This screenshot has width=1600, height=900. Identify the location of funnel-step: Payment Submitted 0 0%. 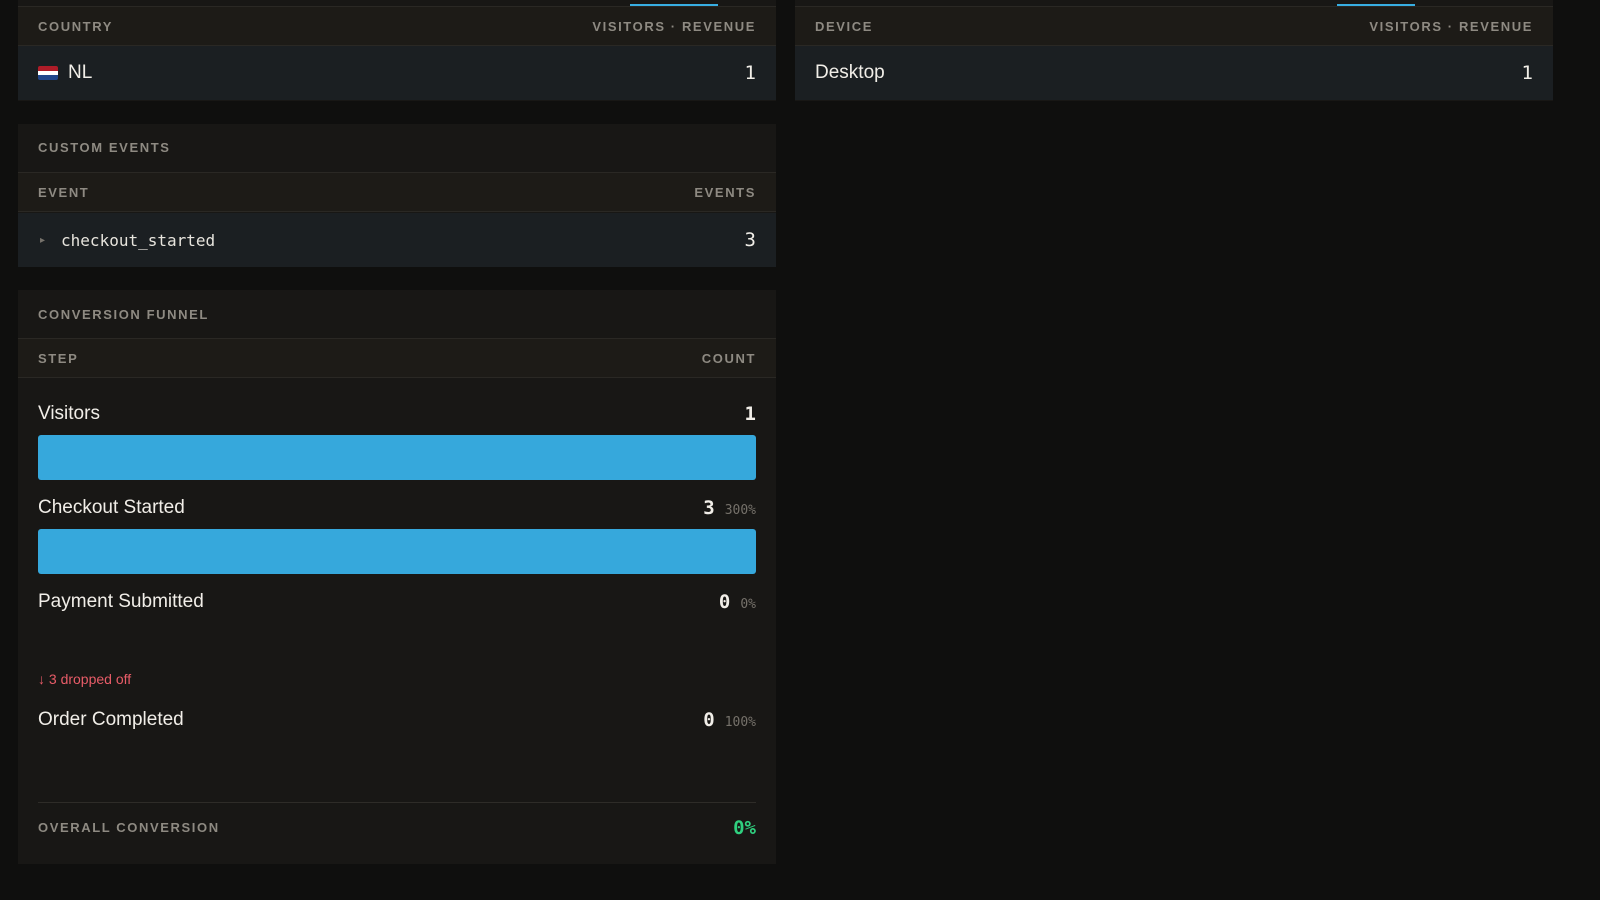
(397, 627).